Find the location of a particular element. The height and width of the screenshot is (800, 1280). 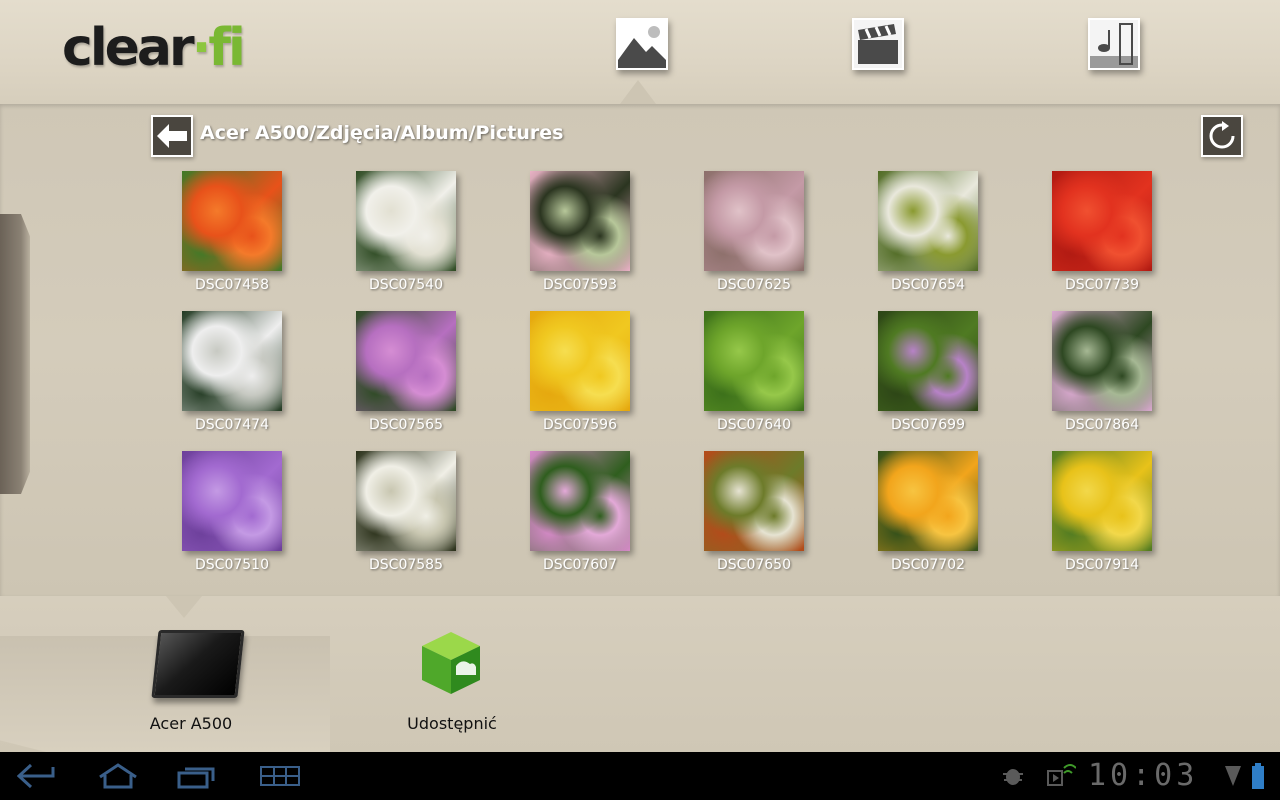

thumbnail-label: DSC07510 is located at coordinates (232, 565).